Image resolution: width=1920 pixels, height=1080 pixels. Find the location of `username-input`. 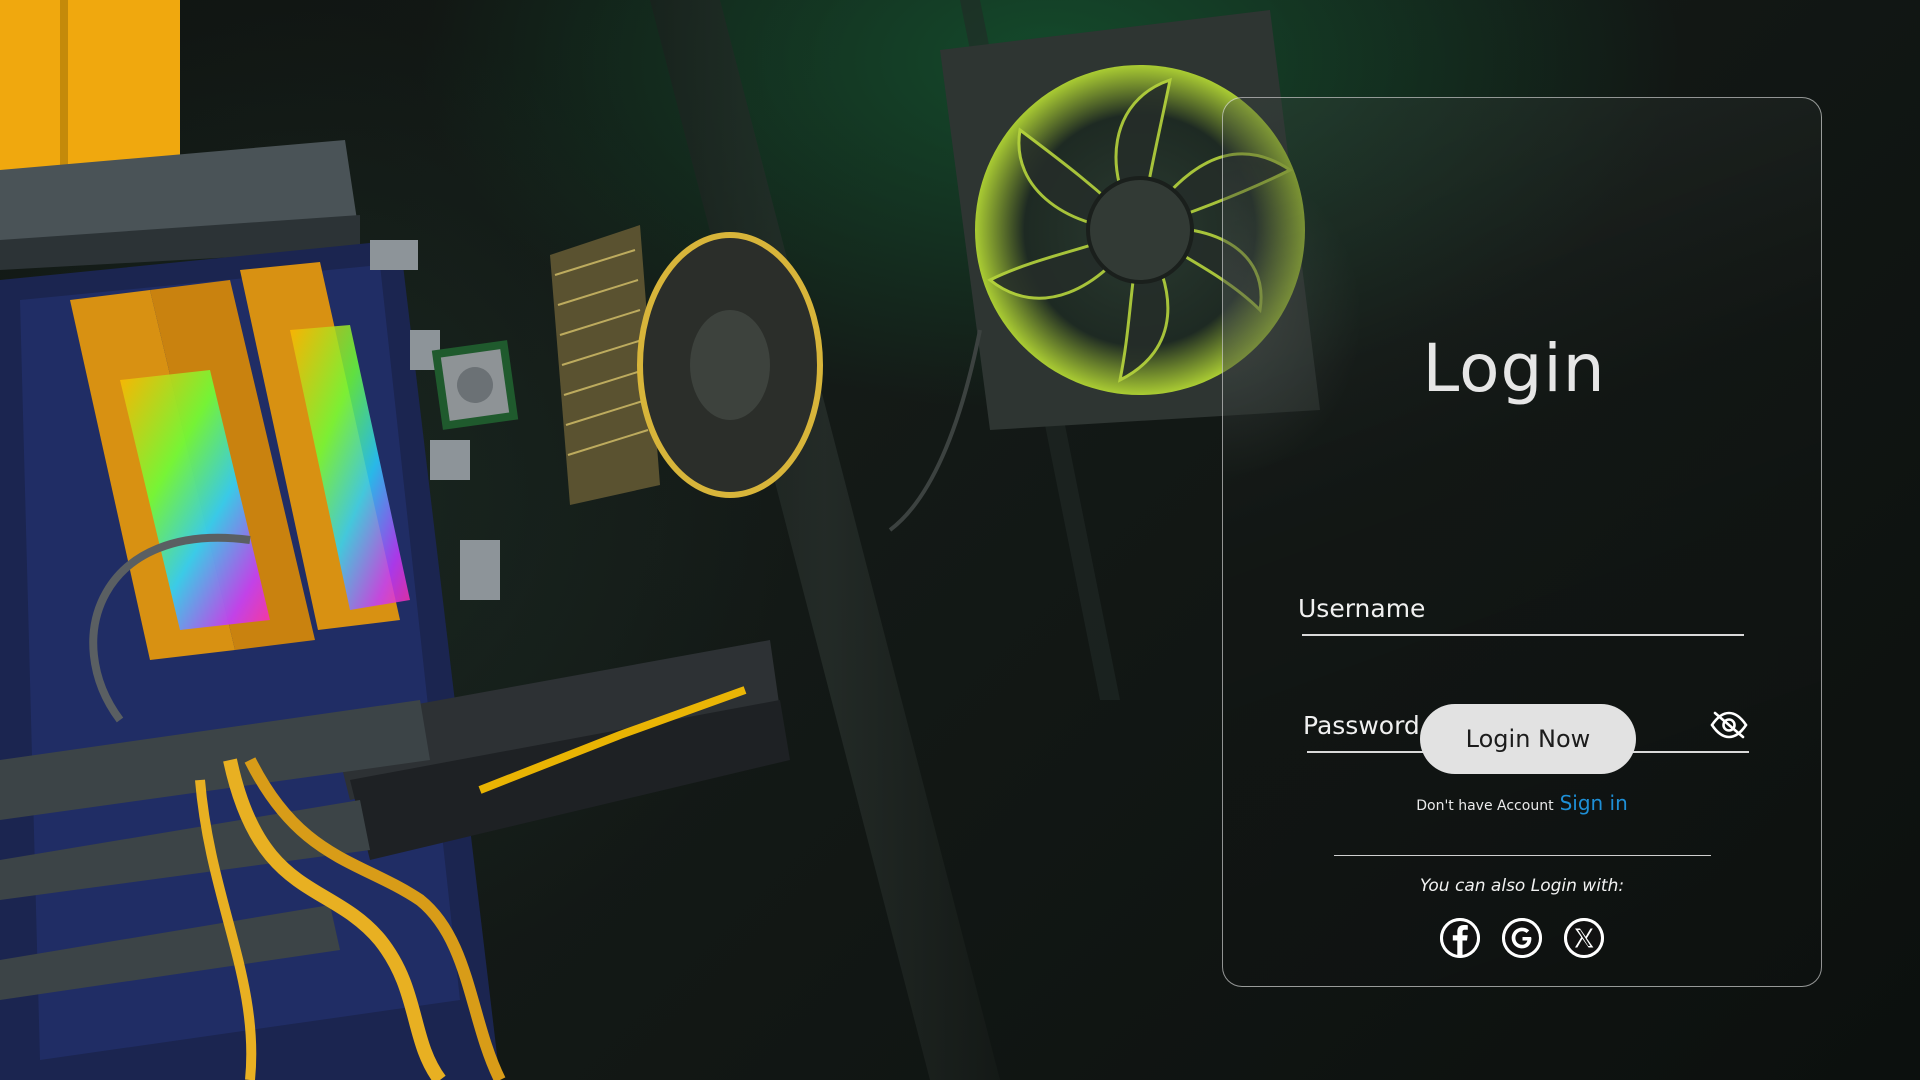

username-input is located at coordinates (1519, 608).